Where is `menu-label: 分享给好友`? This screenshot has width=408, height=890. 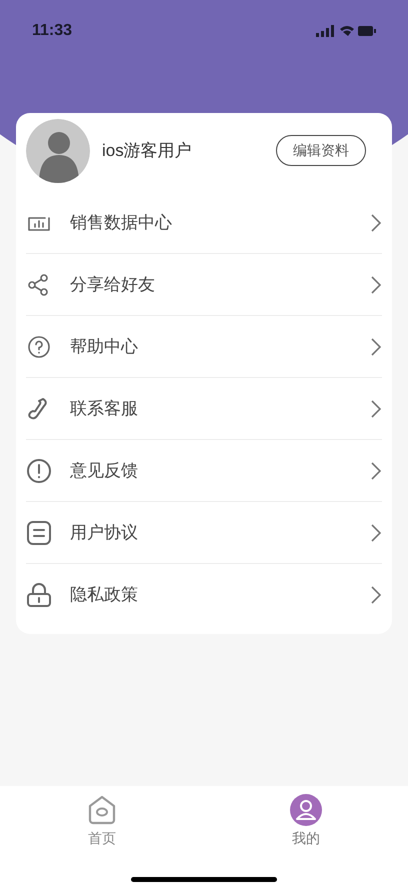
menu-label: 分享给好友 is located at coordinates (113, 285).